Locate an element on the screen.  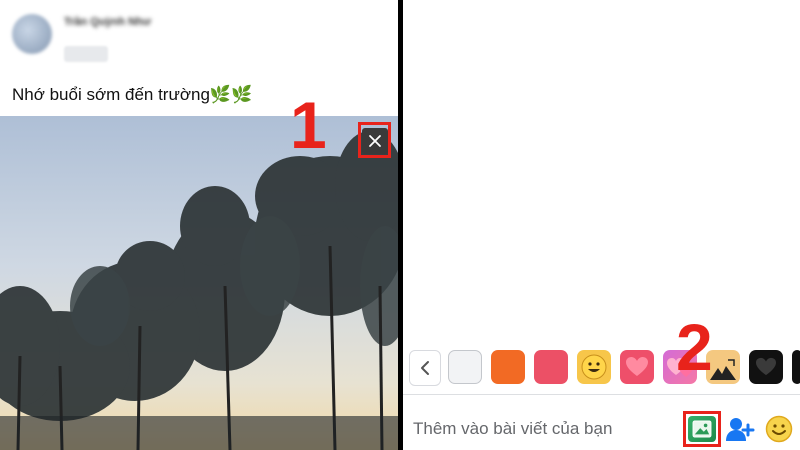
collapse-backgrounds-button is located at coordinates (425, 368).